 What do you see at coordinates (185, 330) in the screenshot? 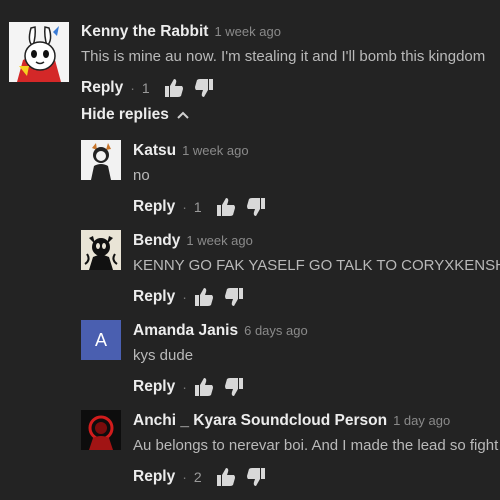
I see `author-name: Amanda Janis` at bounding box center [185, 330].